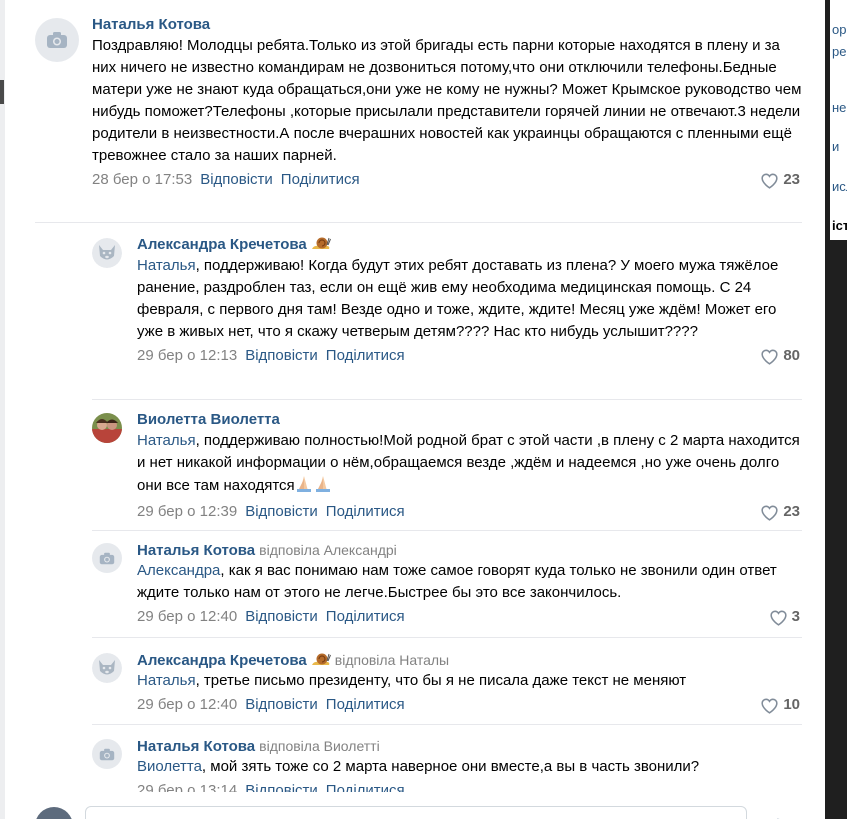 This screenshot has height=819, width=847. What do you see at coordinates (835, 146) in the screenshot?
I see `sidebar-fragment: и` at bounding box center [835, 146].